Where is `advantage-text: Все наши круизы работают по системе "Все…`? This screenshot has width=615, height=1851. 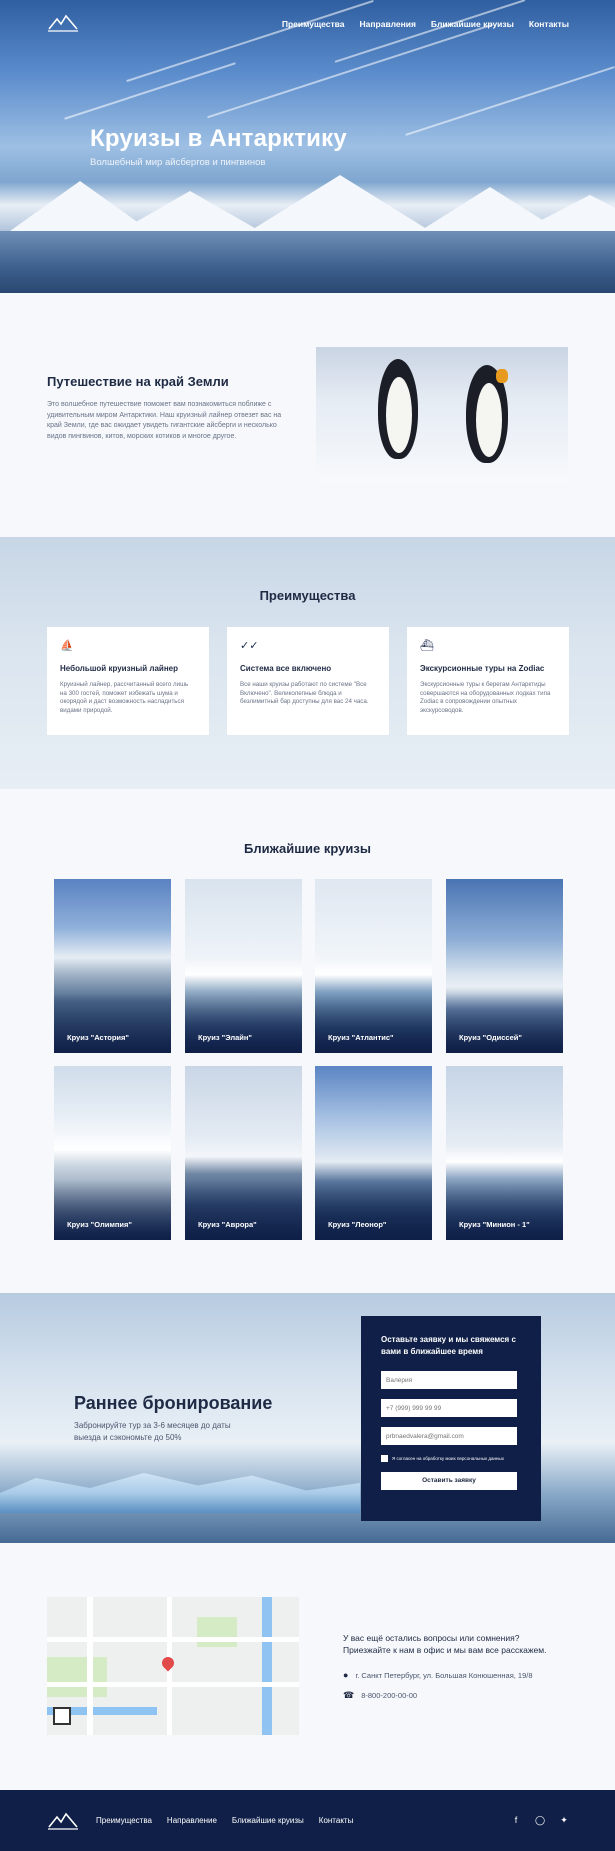 advantage-text: Все наши круизы работают по системе "Все… is located at coordinates (304, 693).